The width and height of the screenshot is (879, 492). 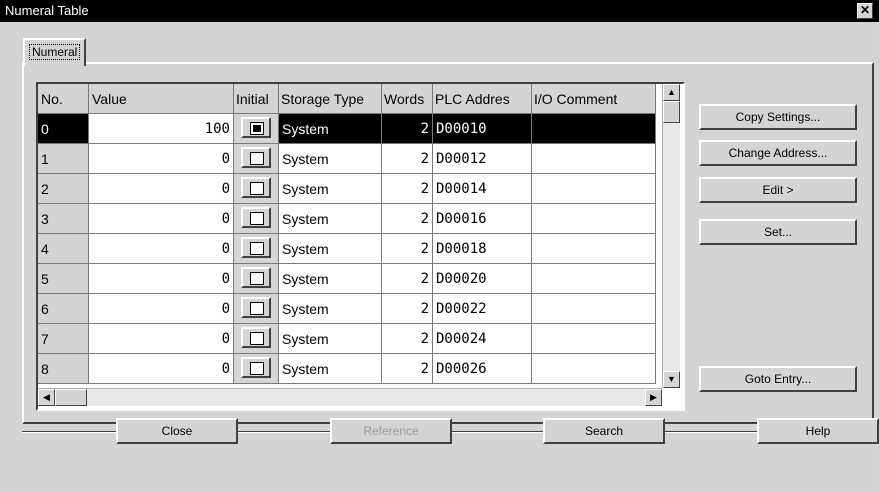 I want to click on plc-address-cell: D00024, so click(x=482, y=338).